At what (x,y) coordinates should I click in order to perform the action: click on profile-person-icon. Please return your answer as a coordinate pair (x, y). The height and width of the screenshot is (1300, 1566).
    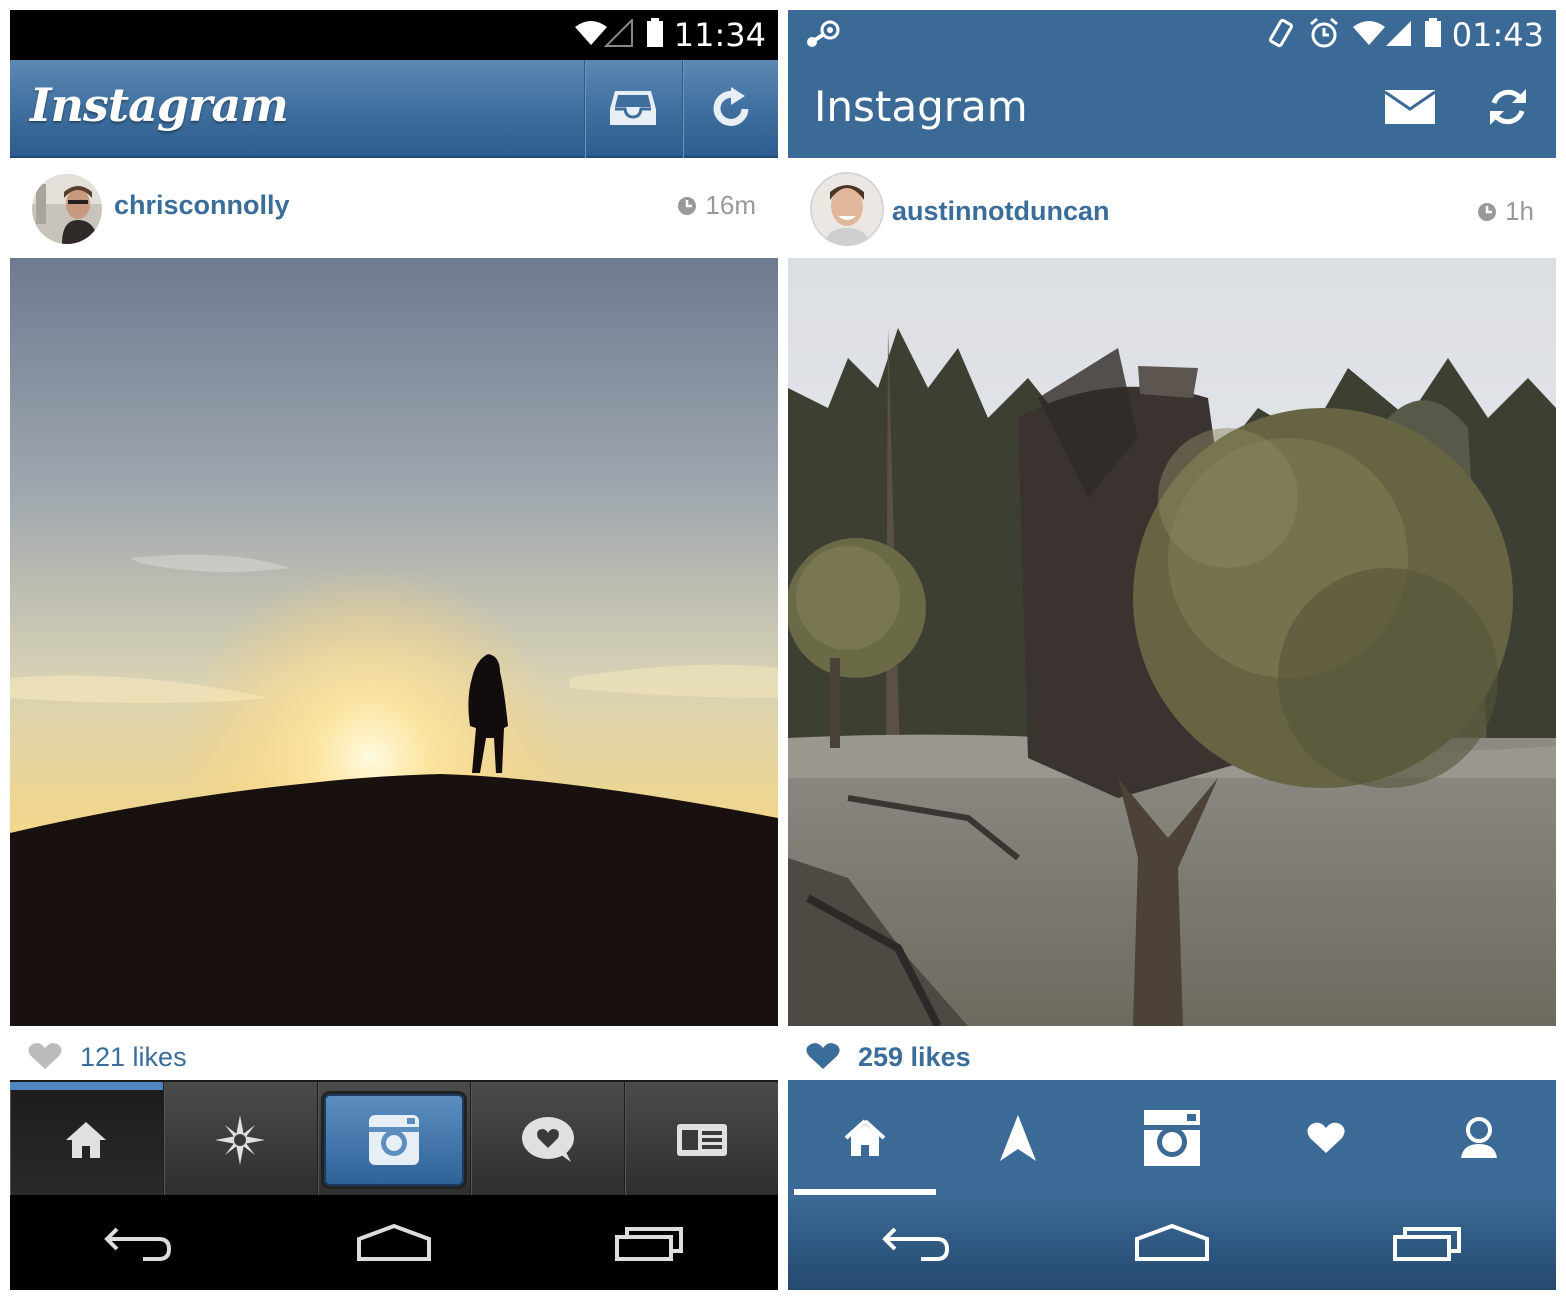
    Looking at the image, I should click on (1479, 1137).